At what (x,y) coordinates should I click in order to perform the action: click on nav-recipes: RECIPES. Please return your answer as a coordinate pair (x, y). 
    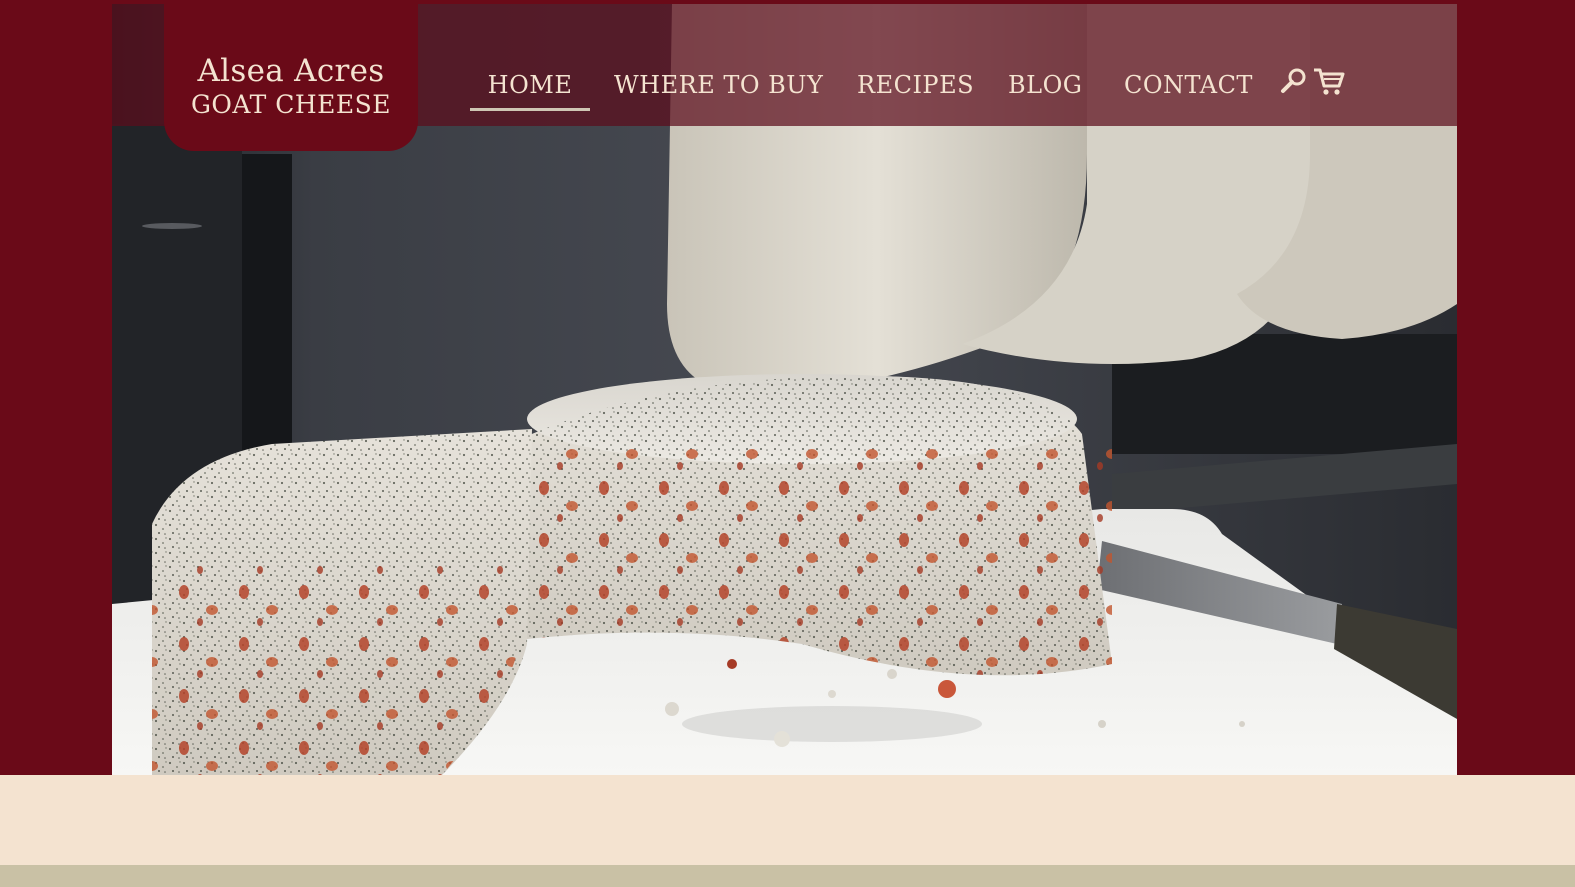
    Looking at the image, I should click on (915, 88).